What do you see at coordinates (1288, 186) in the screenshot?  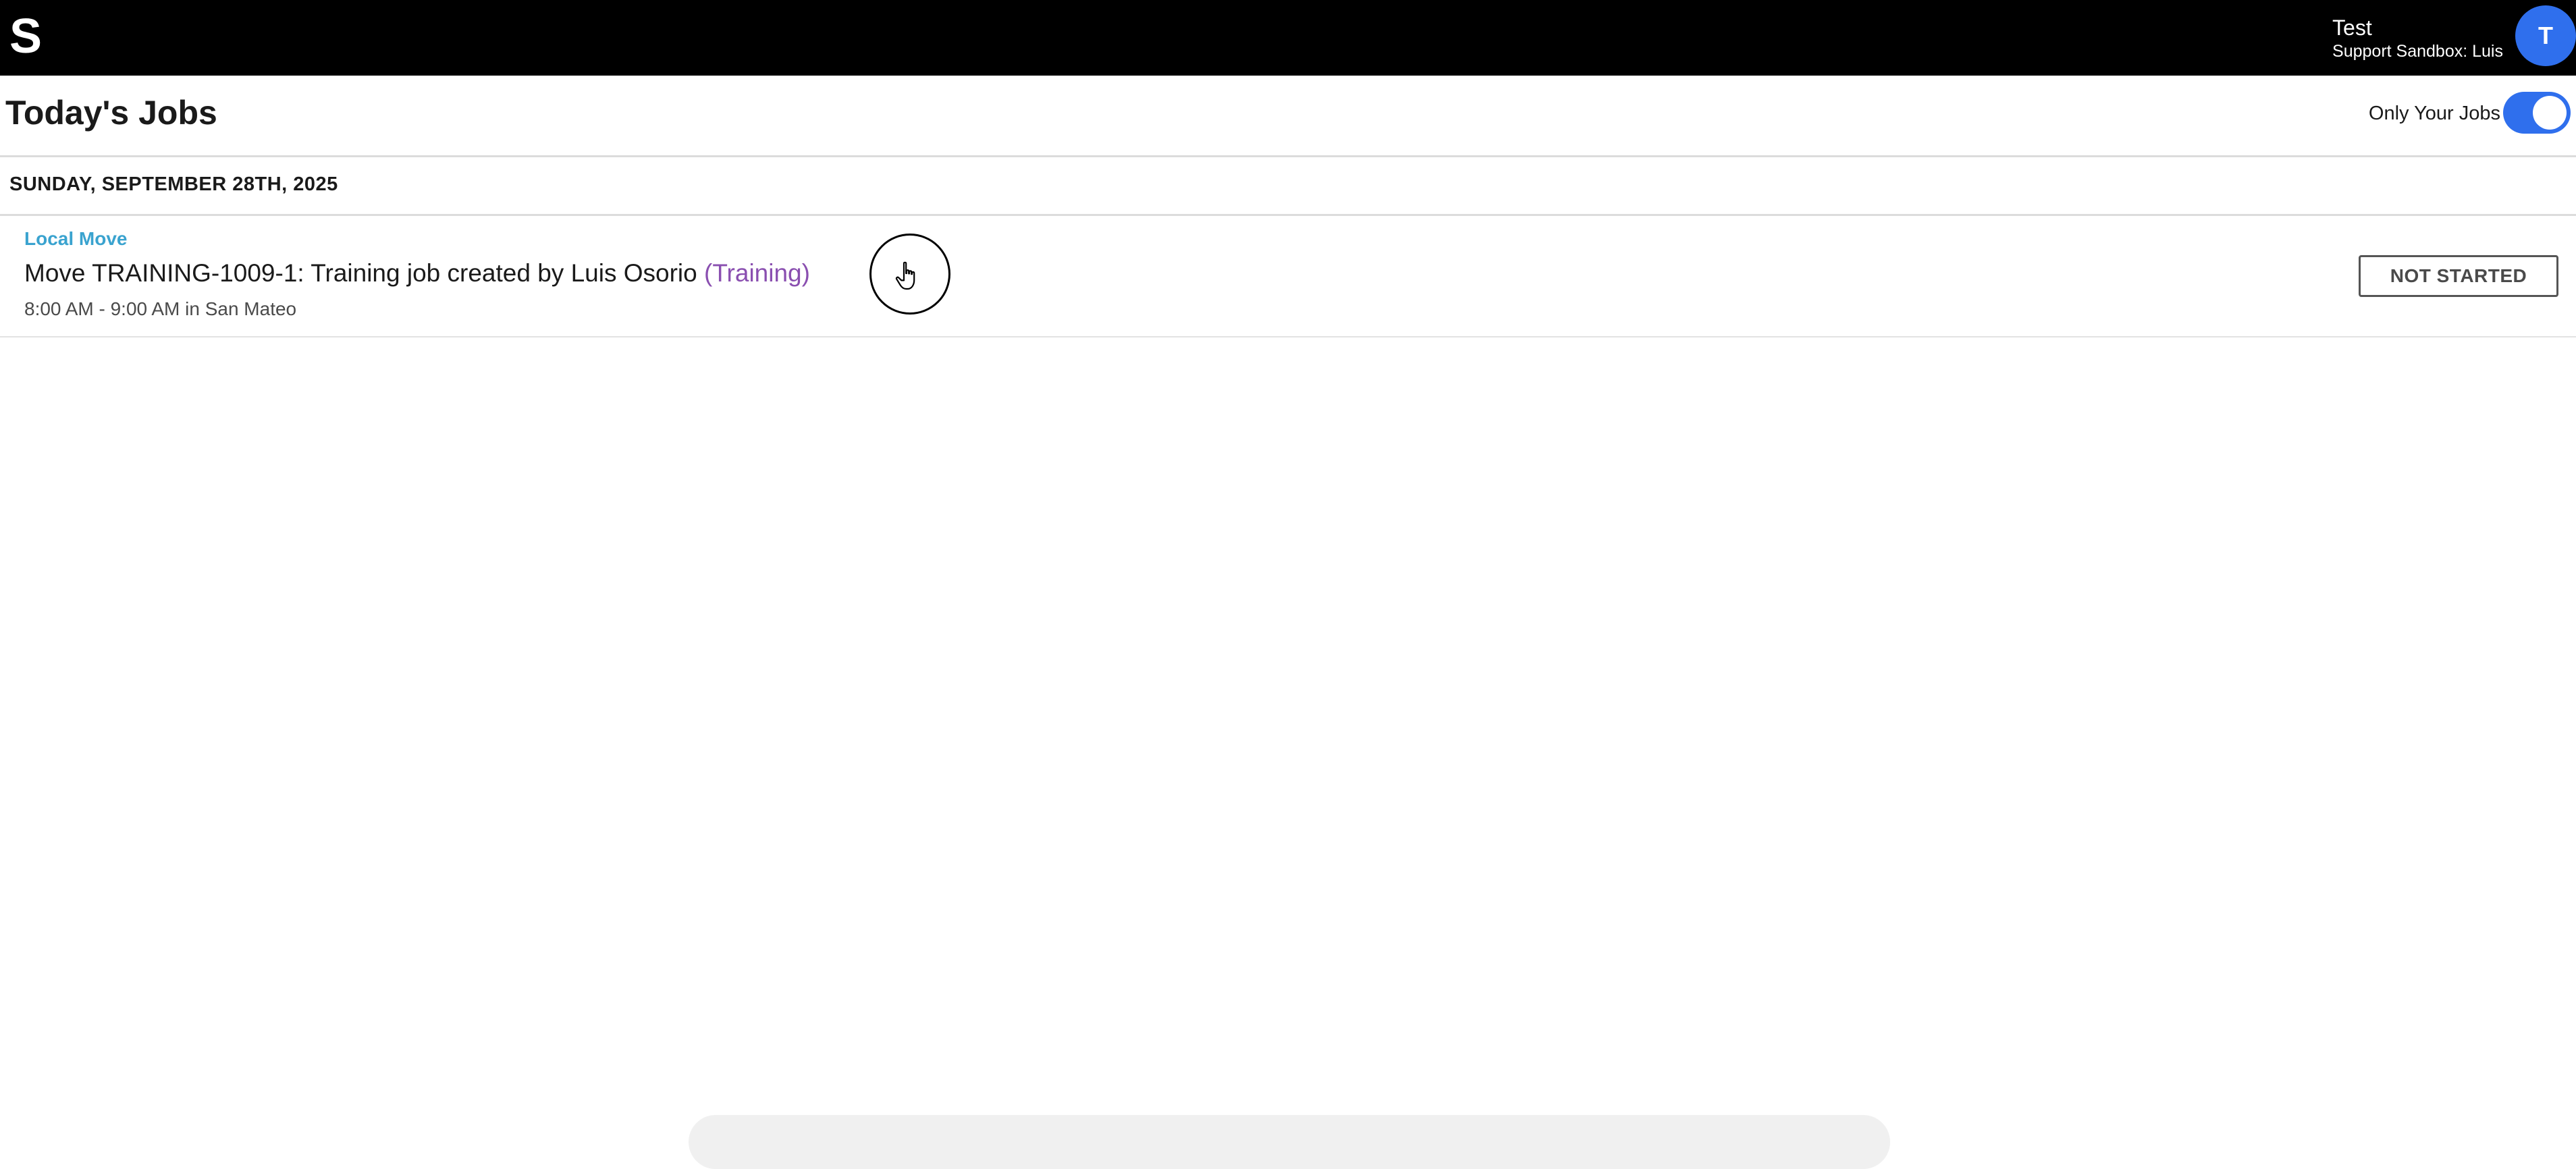 I see `date-group-header: SUNDAY, SEPTEMBER 28TH, 2025` at bounding box center [1288, 186].